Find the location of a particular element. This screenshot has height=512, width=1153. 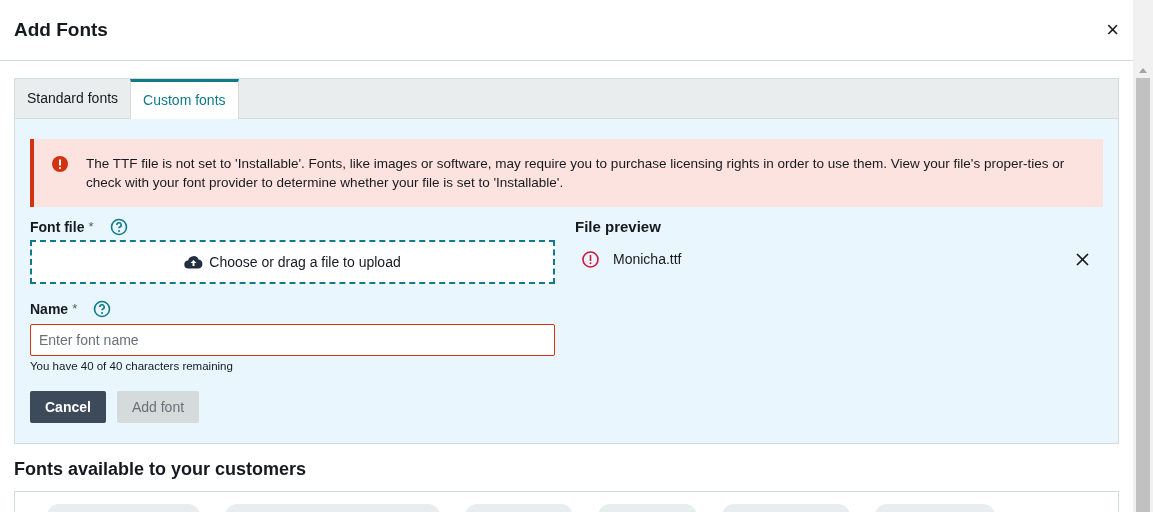

dialog-title: Add Fonts is located at coordinates (61, 29).